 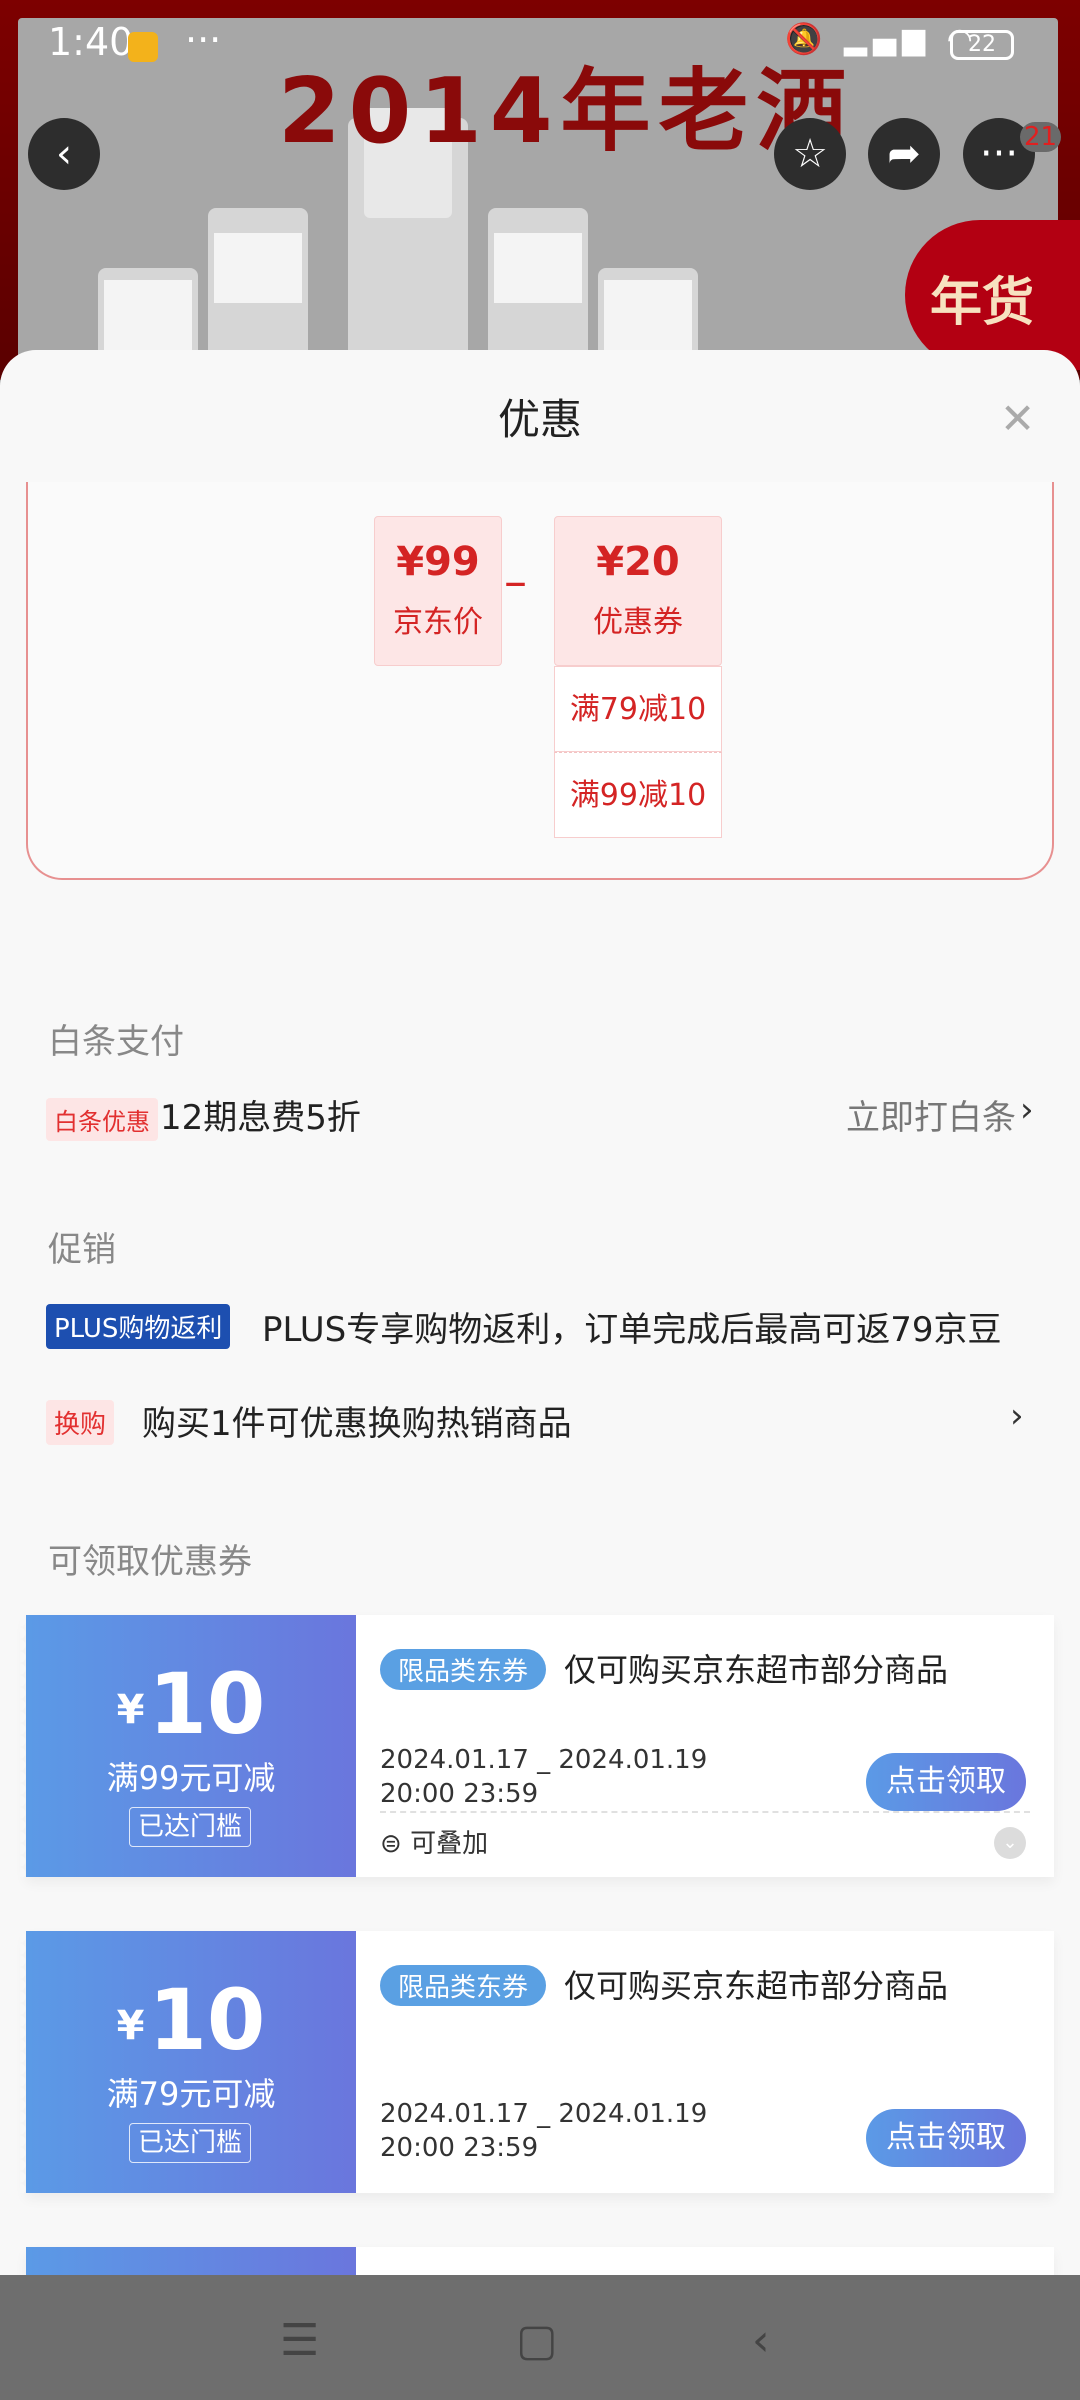 I want to click on more-dots-icon: ···, so click(x=999, y=154).